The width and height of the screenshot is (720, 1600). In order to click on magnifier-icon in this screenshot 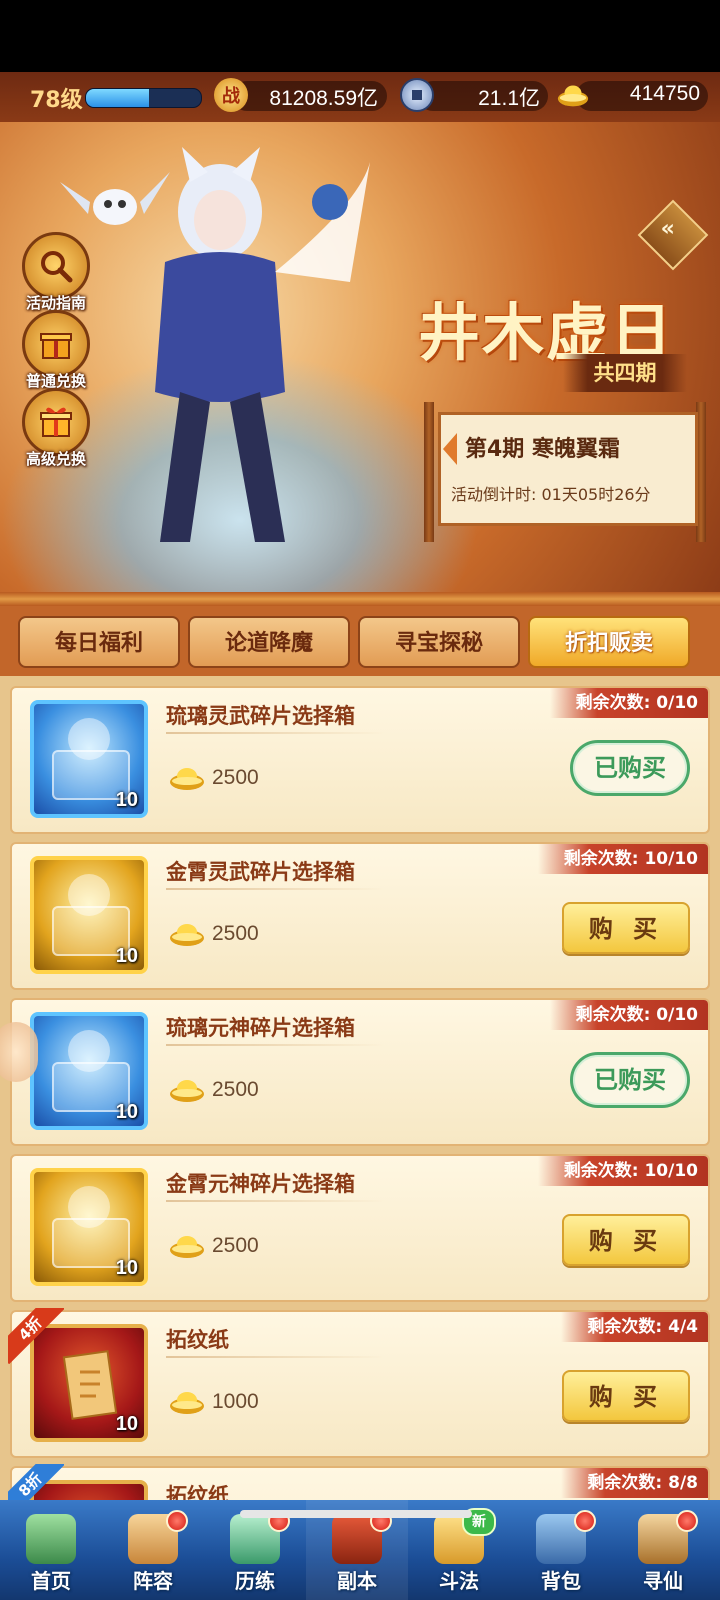, I will do `click(56, 266)`.